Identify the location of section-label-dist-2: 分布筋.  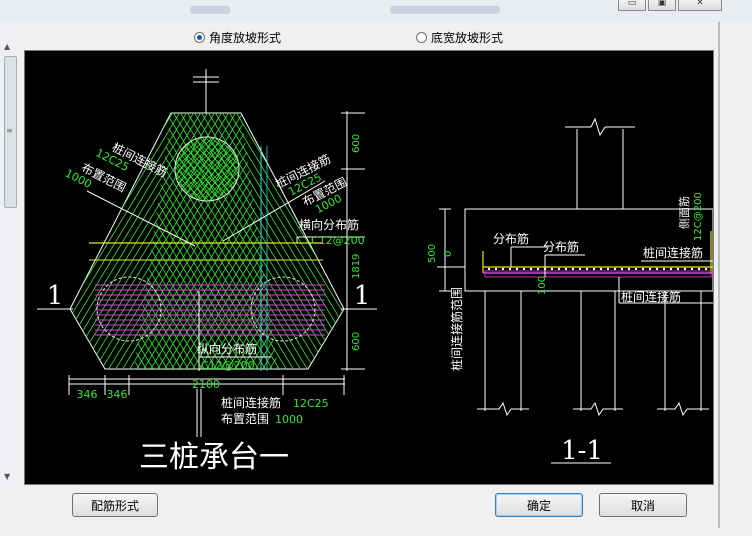
(561, 246).